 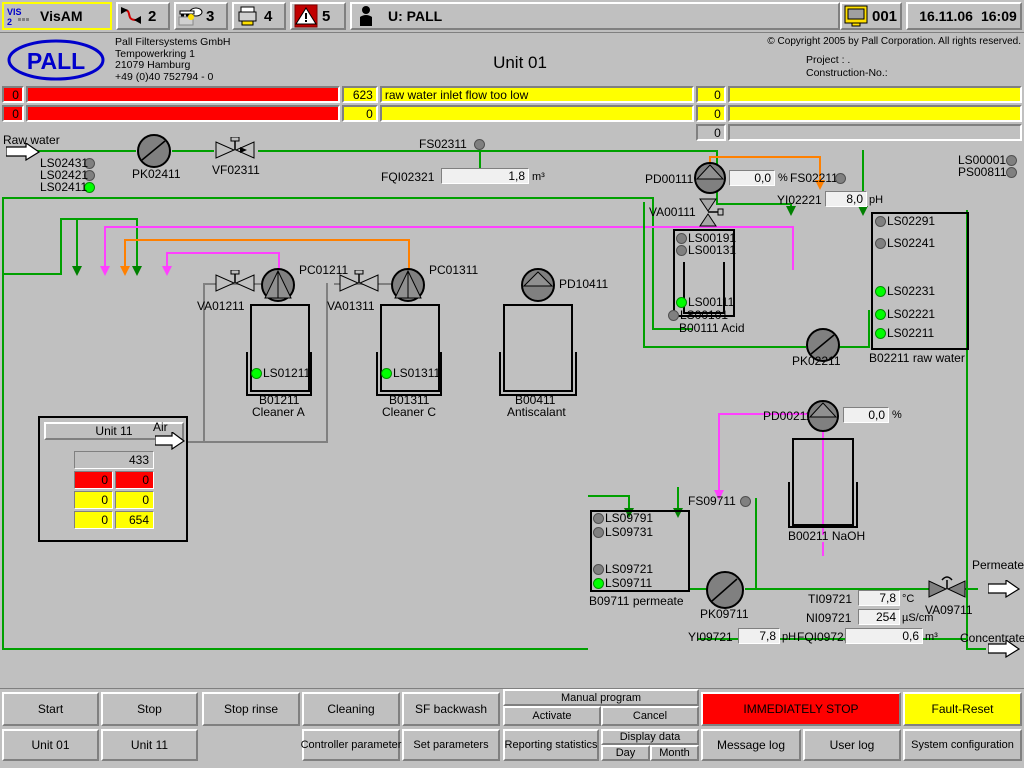 I want to click on button-day: Day, so click(x=625, y=753).